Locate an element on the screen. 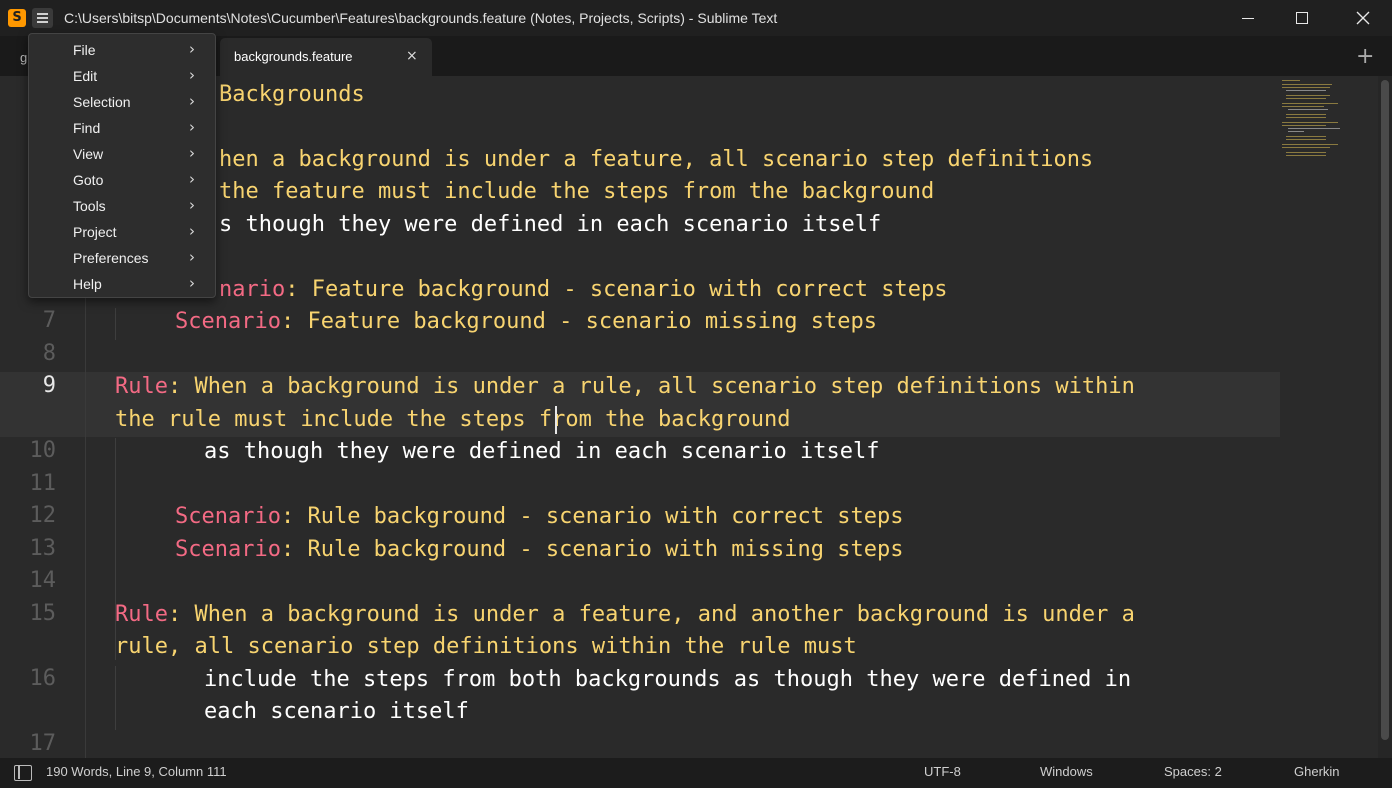 The image size is (1392, 788). menu-item-label: Selection is located at coordinates (102, 102).